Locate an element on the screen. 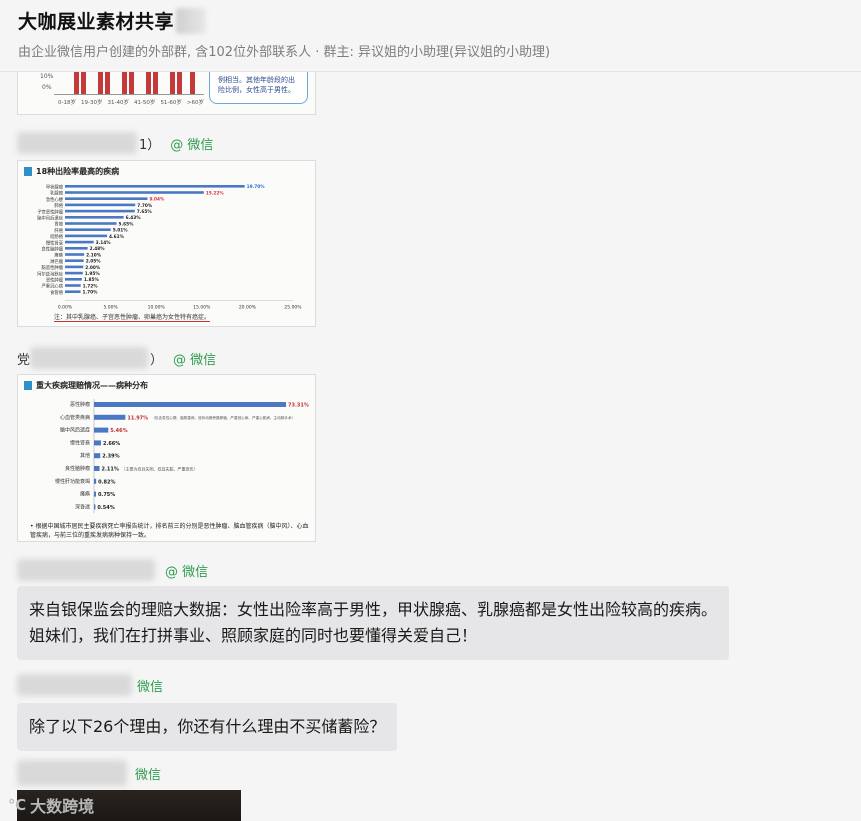  message-sender: 党 ） @ 微信 is located at coordinates (116, 358).